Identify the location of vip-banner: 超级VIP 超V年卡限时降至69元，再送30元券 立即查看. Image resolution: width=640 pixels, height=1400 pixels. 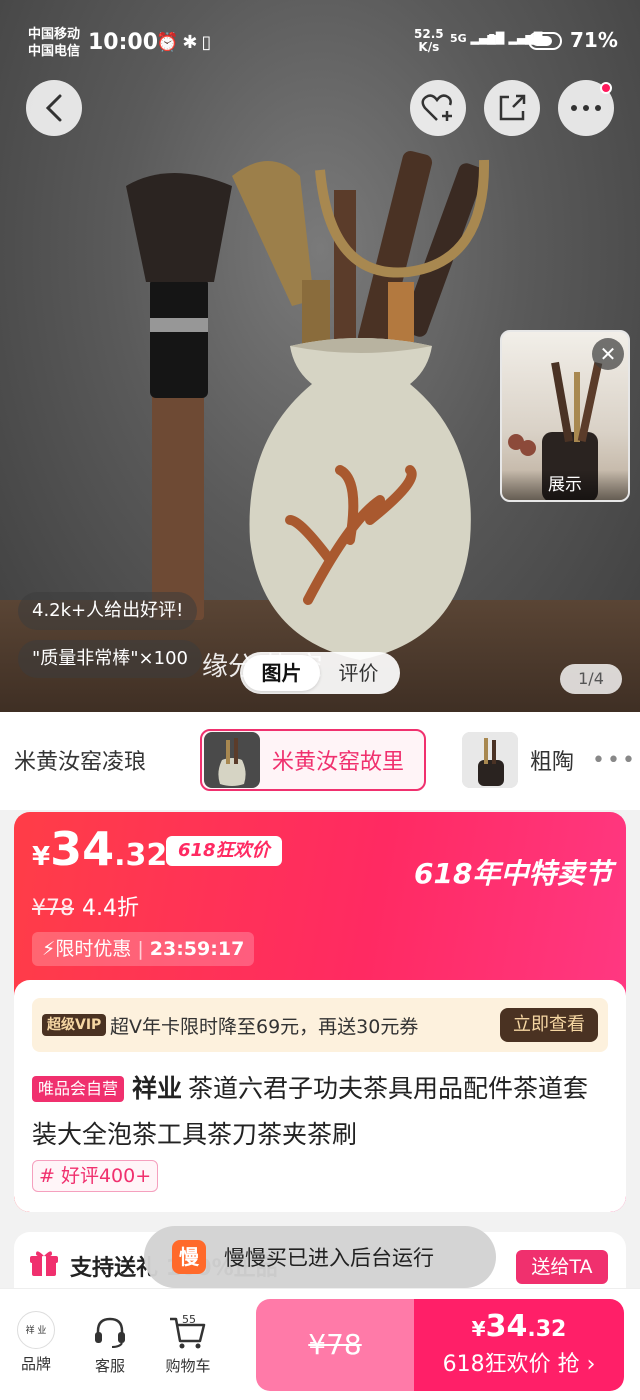
(320, 1025).